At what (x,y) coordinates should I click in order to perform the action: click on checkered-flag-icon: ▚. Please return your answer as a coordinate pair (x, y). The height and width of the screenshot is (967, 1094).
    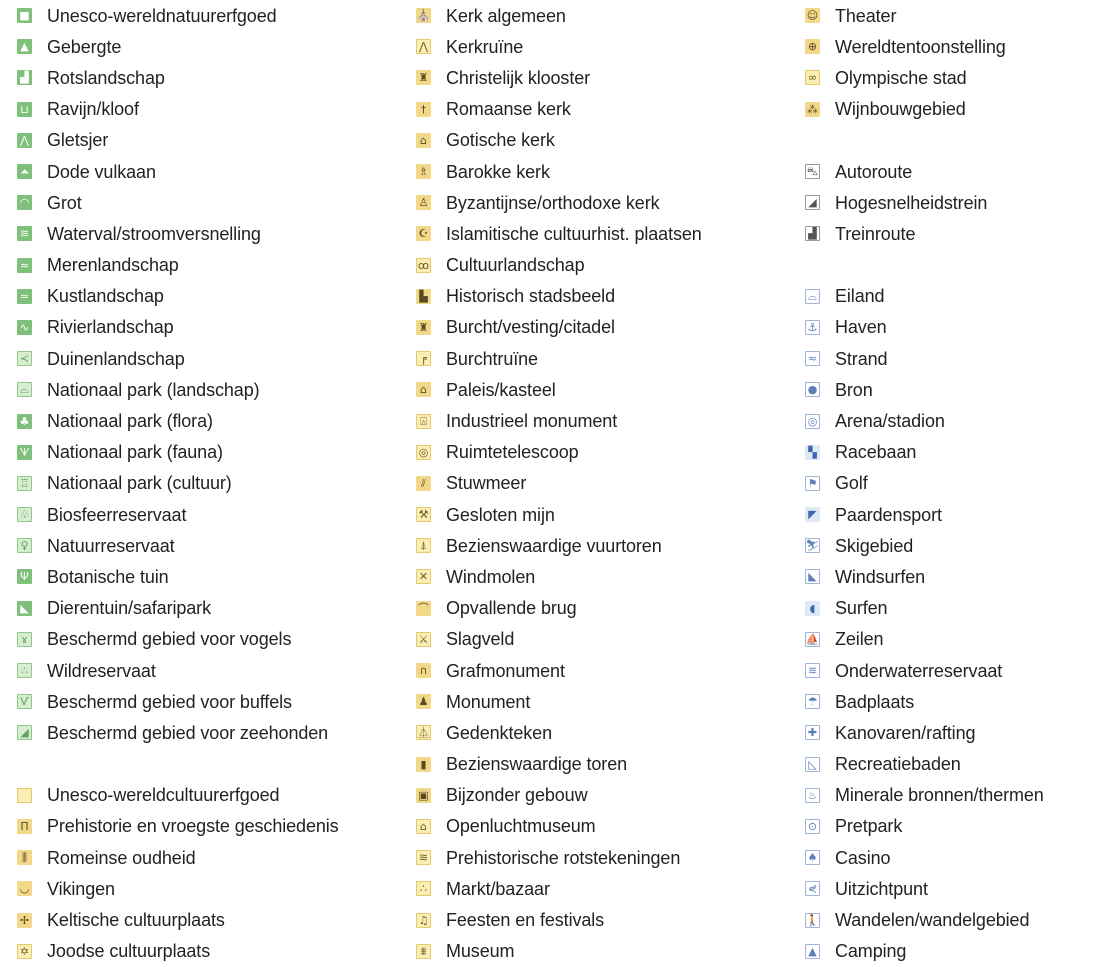
    Looking at the image, I should click on (812, 452).